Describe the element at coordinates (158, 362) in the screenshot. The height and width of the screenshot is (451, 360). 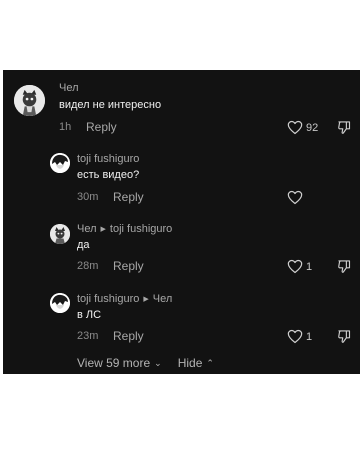
I see `chevron-down-icon: ⌄` at that location.